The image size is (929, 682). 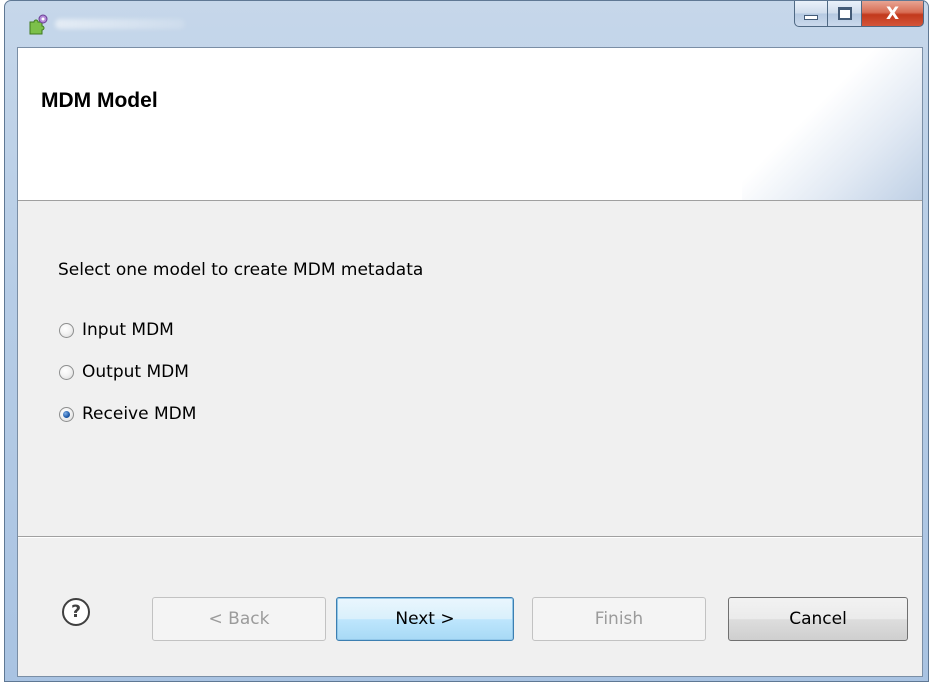 What do you see at coordinates (466, 24) in the screenshot?
I see `title-bar: X` at bounding box center [466, 24].